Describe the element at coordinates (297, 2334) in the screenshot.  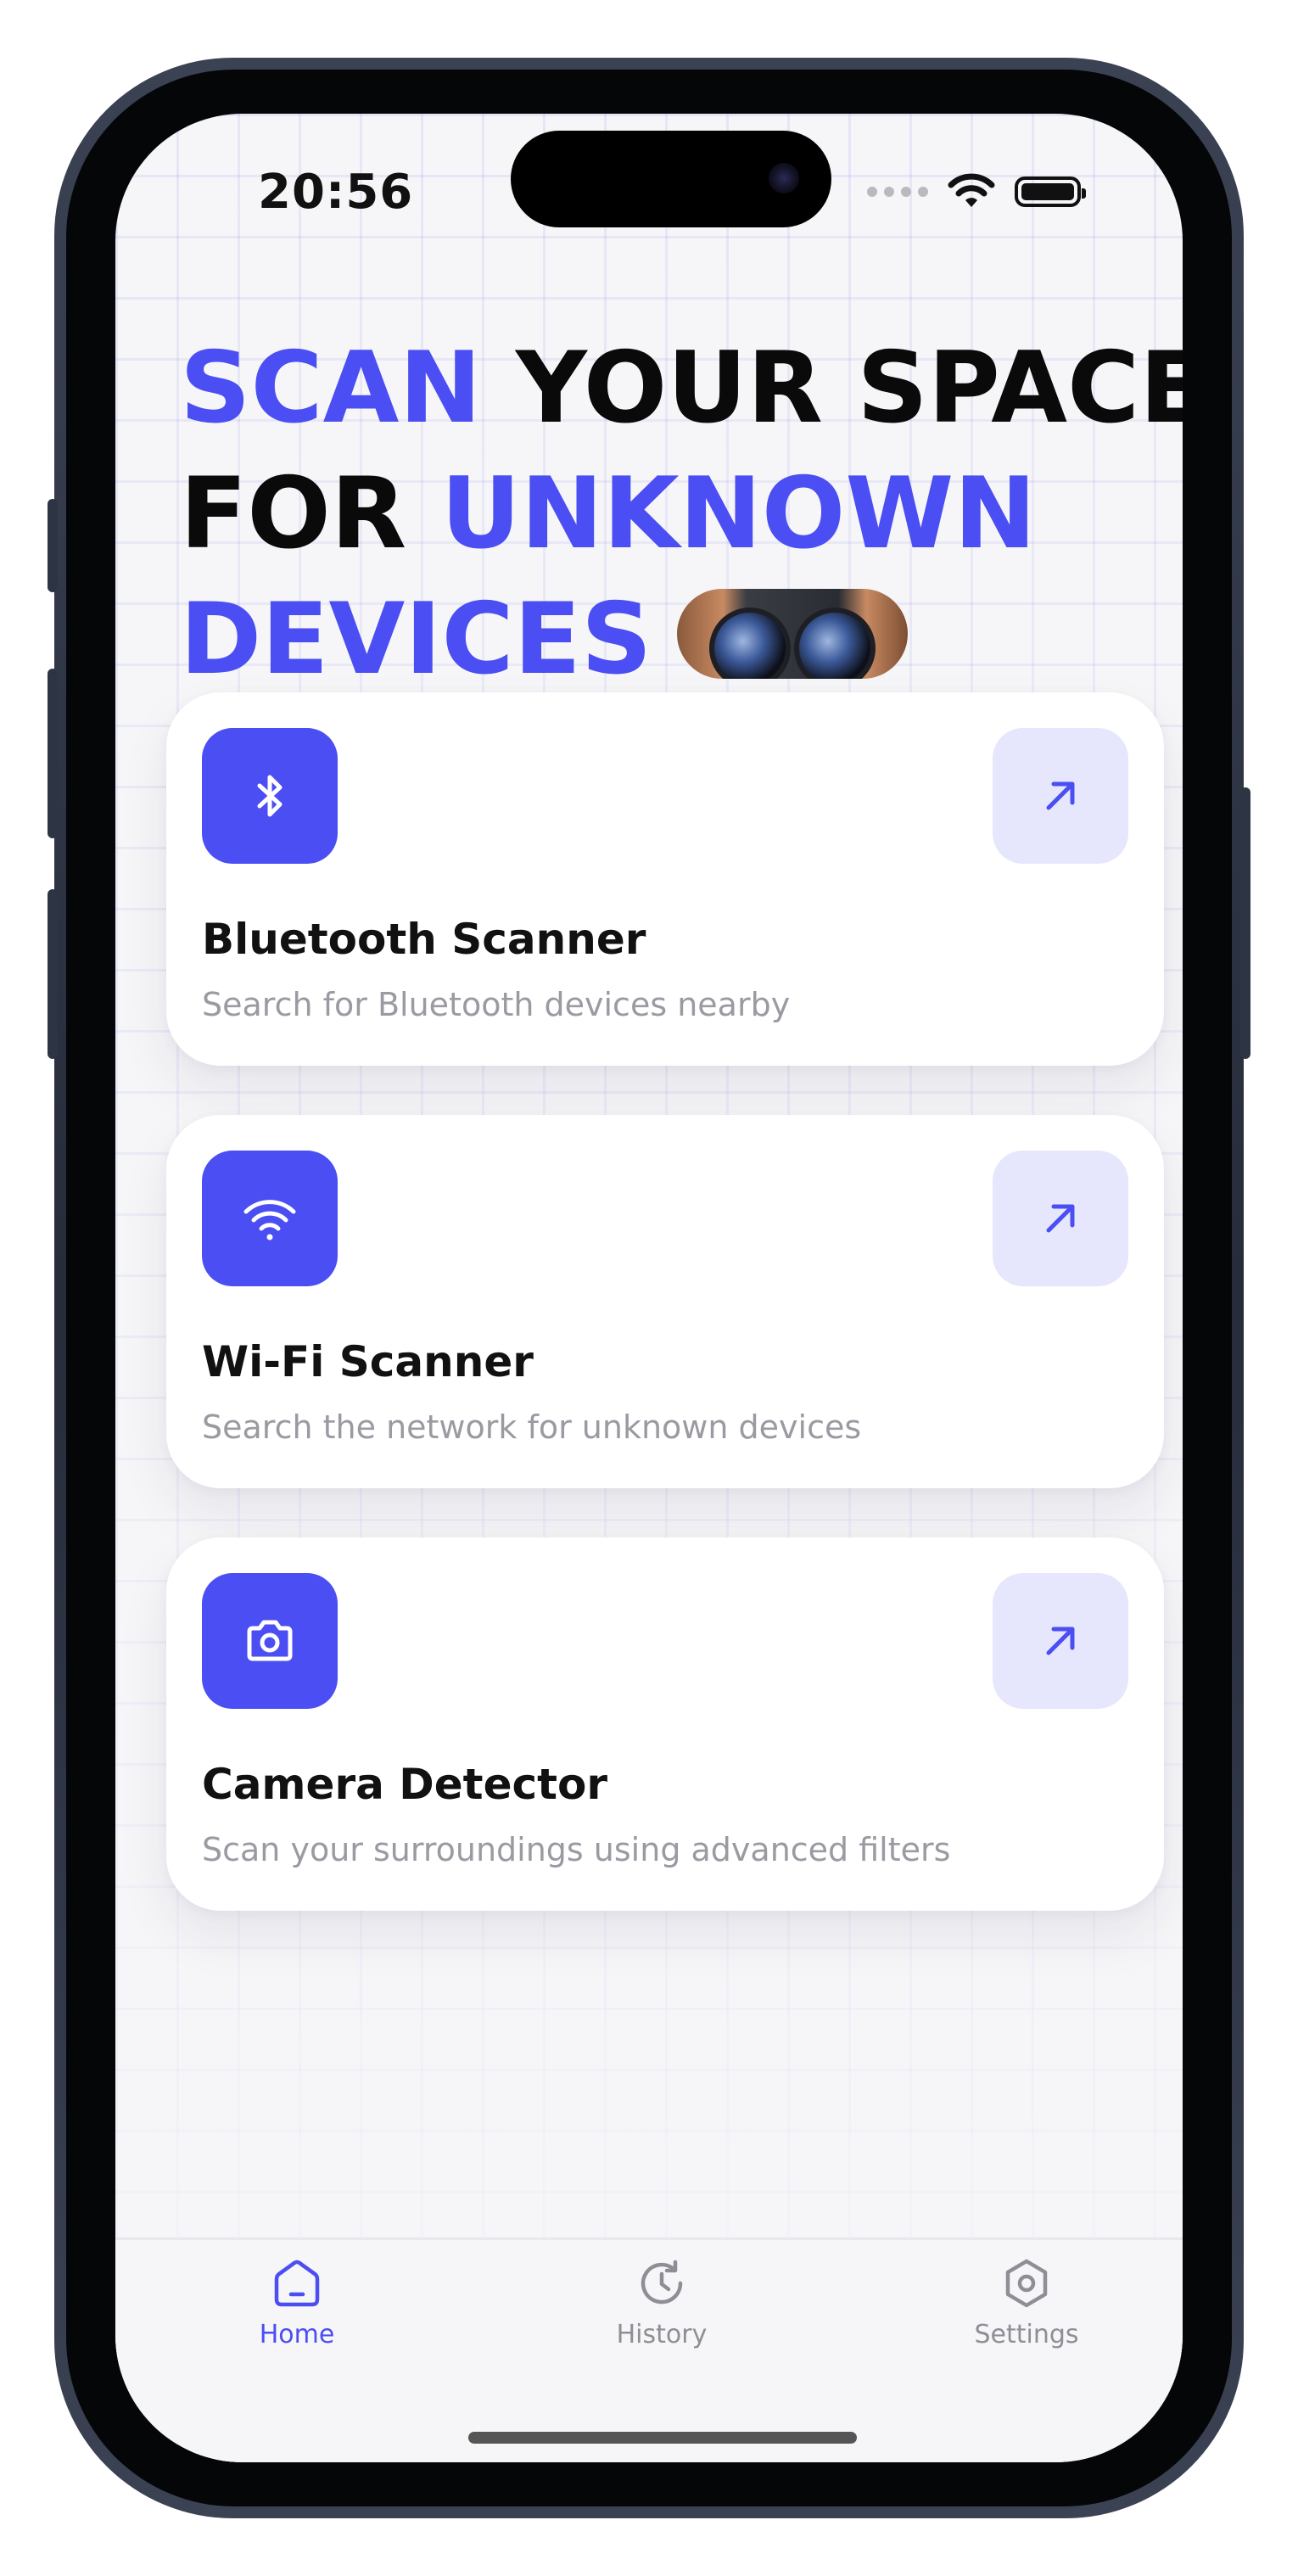
I see `tab-label: Home` at that location.